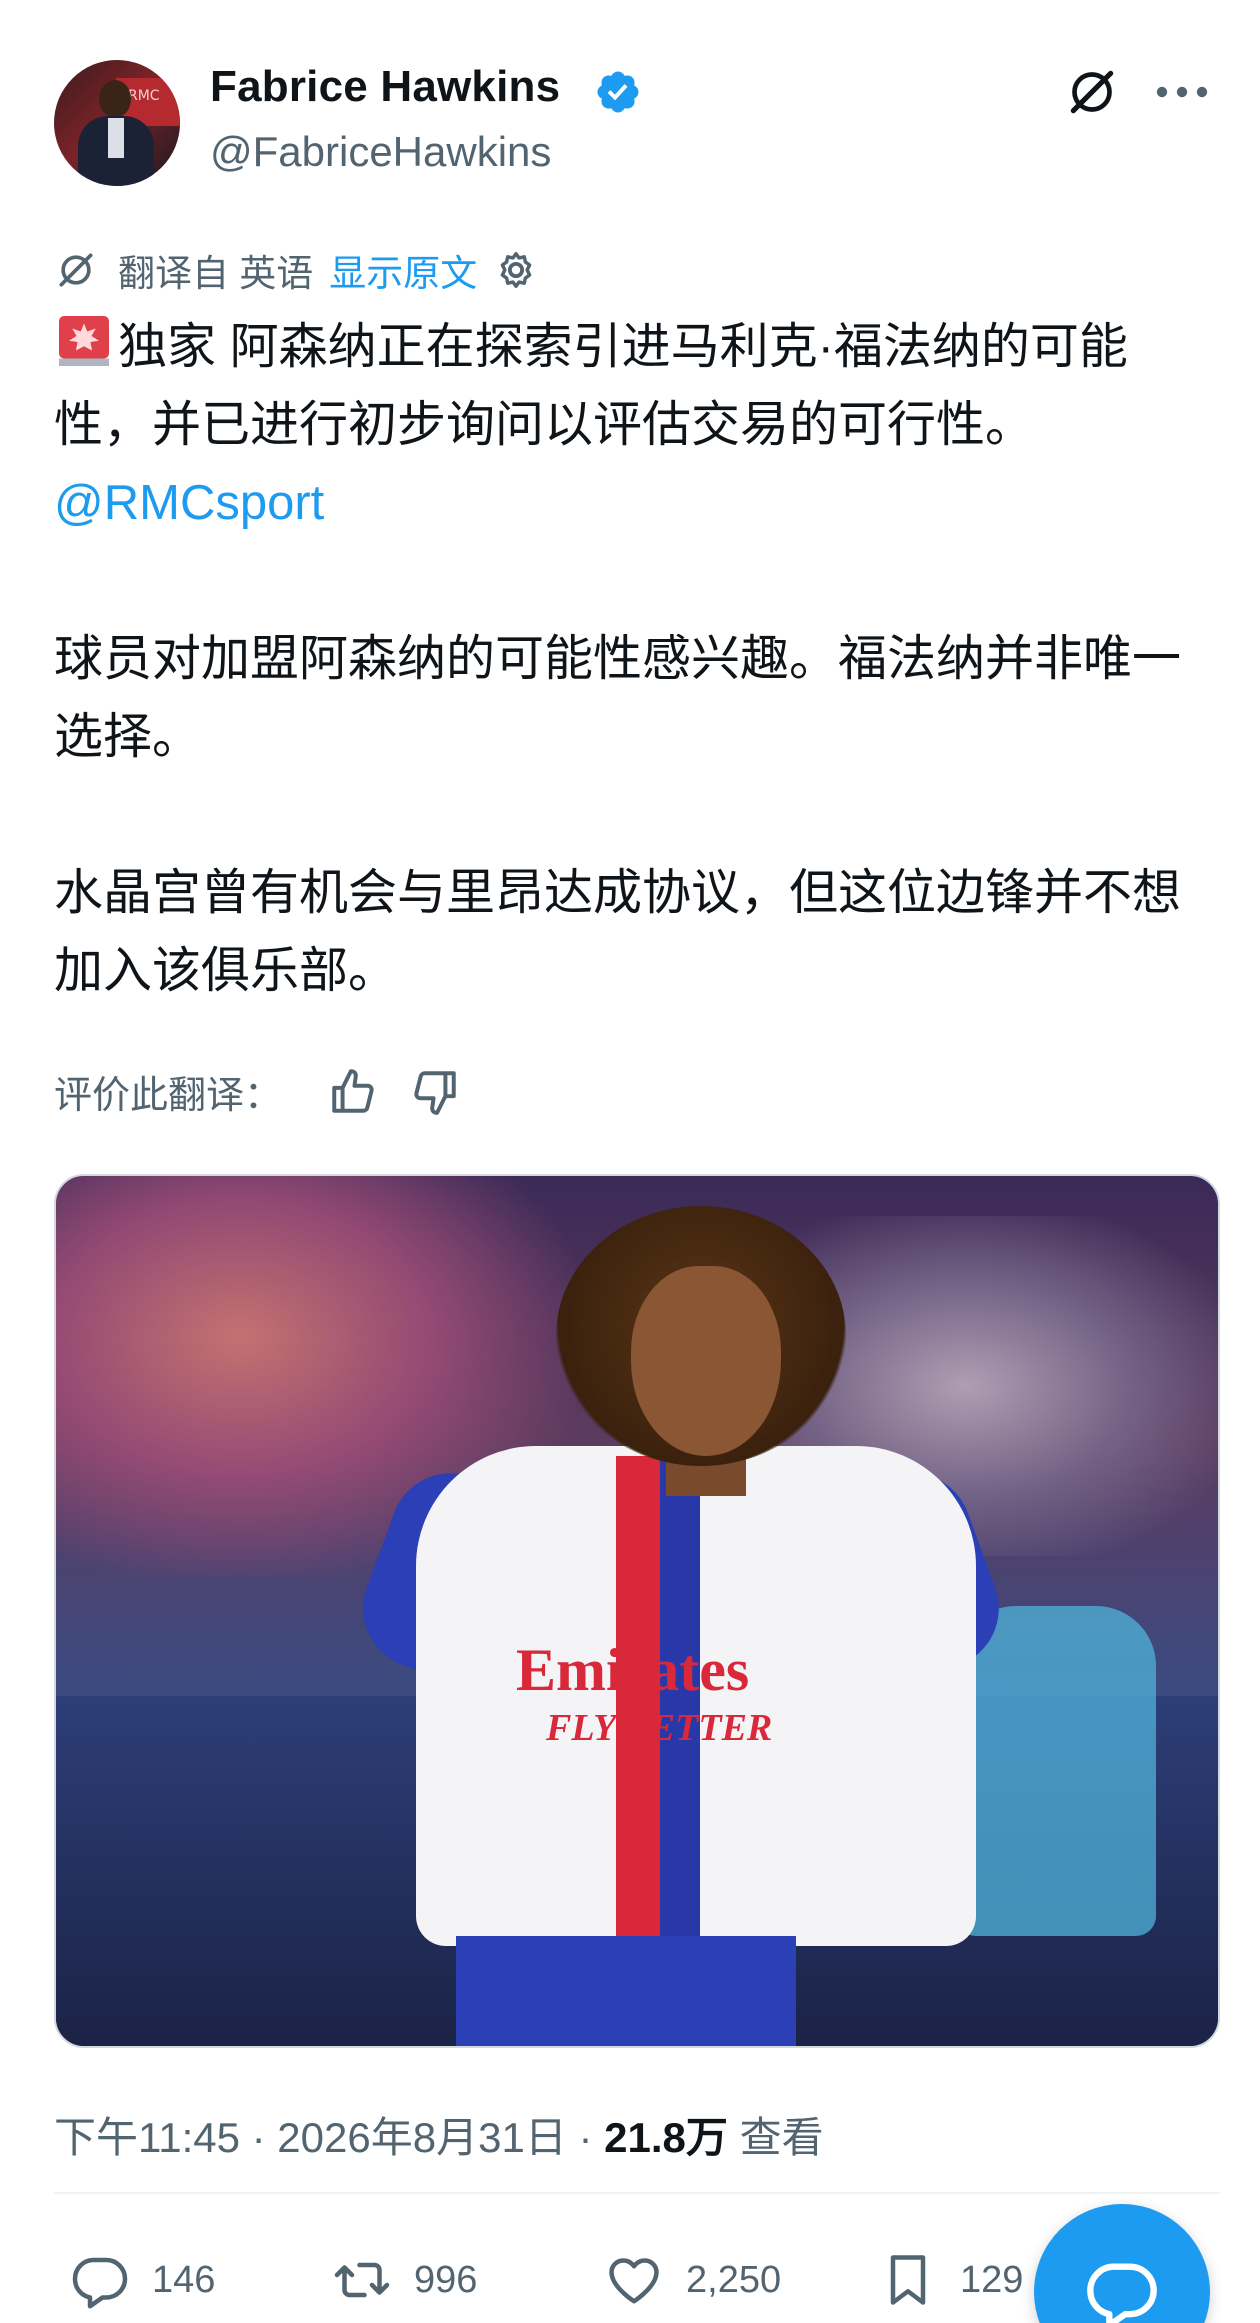 This screenshot has width=1260, height=2323. Describe the element at coordinates (666, 2137) in the screenshot. I see `view-count: 21.8万` at that location.